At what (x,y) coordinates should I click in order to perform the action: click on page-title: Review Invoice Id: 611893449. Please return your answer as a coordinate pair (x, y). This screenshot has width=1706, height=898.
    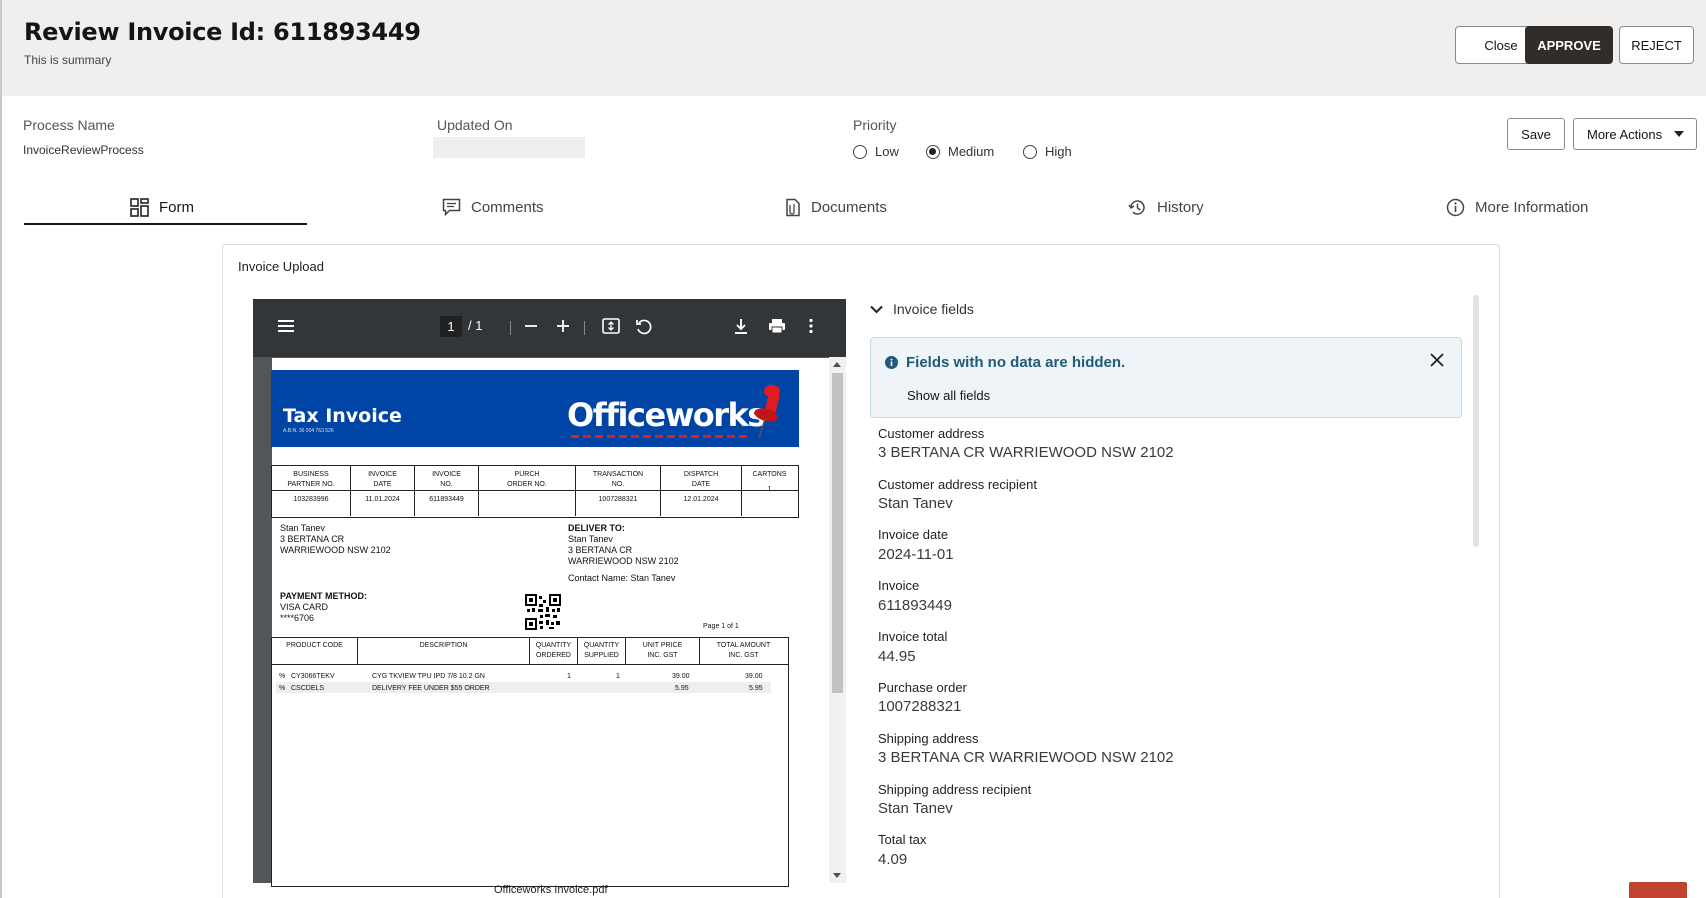
    Looking at the image, I should click on (222, 32).